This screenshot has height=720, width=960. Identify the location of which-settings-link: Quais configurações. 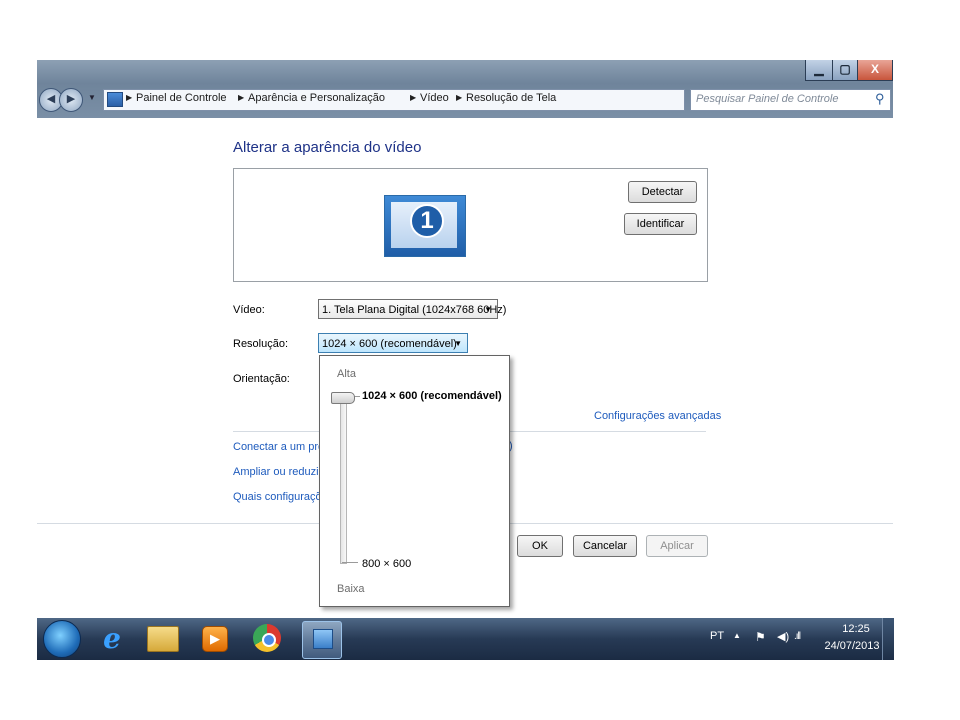
(276, 497).